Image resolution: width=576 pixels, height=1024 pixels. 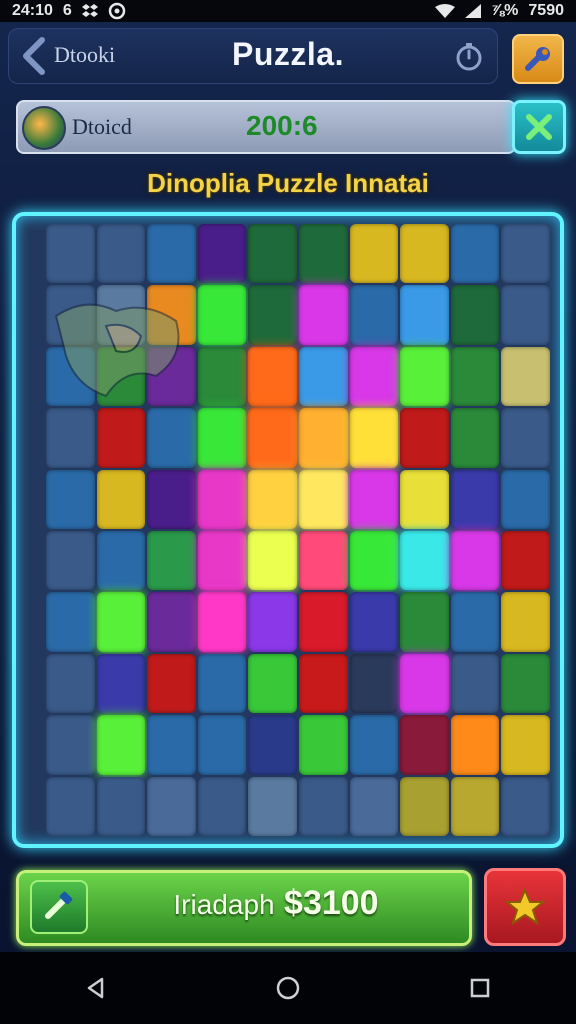 I want to click on close-button, so click(x=539, y=127).